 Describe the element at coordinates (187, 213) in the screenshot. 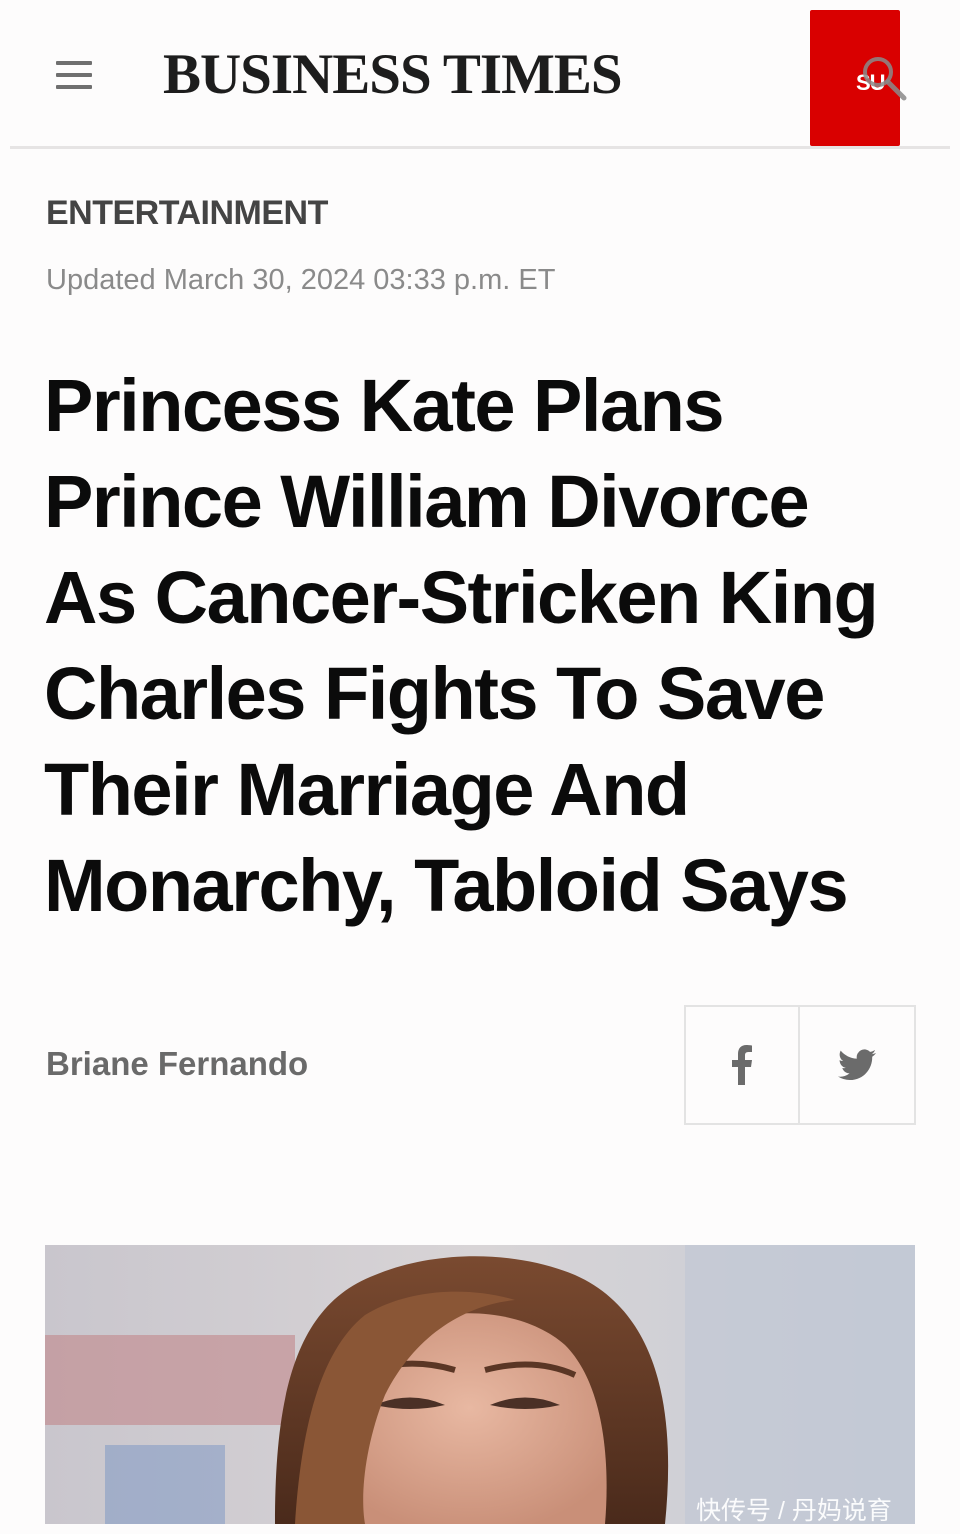

I see `article-category: ENTERTAINMENT` at that location.